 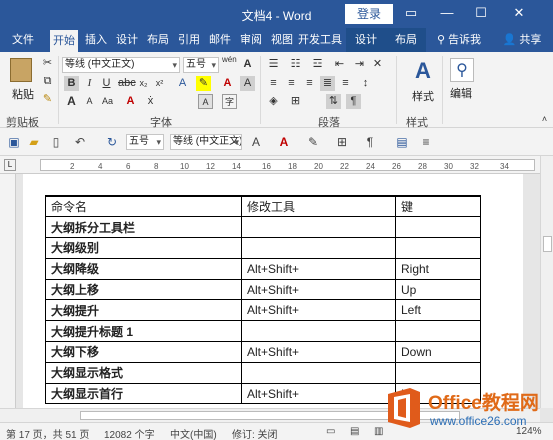 What do you see at coordinates (159, 83) in the screenshot?
I see `superscript-icon: x²` at bounding box center [159, 83].